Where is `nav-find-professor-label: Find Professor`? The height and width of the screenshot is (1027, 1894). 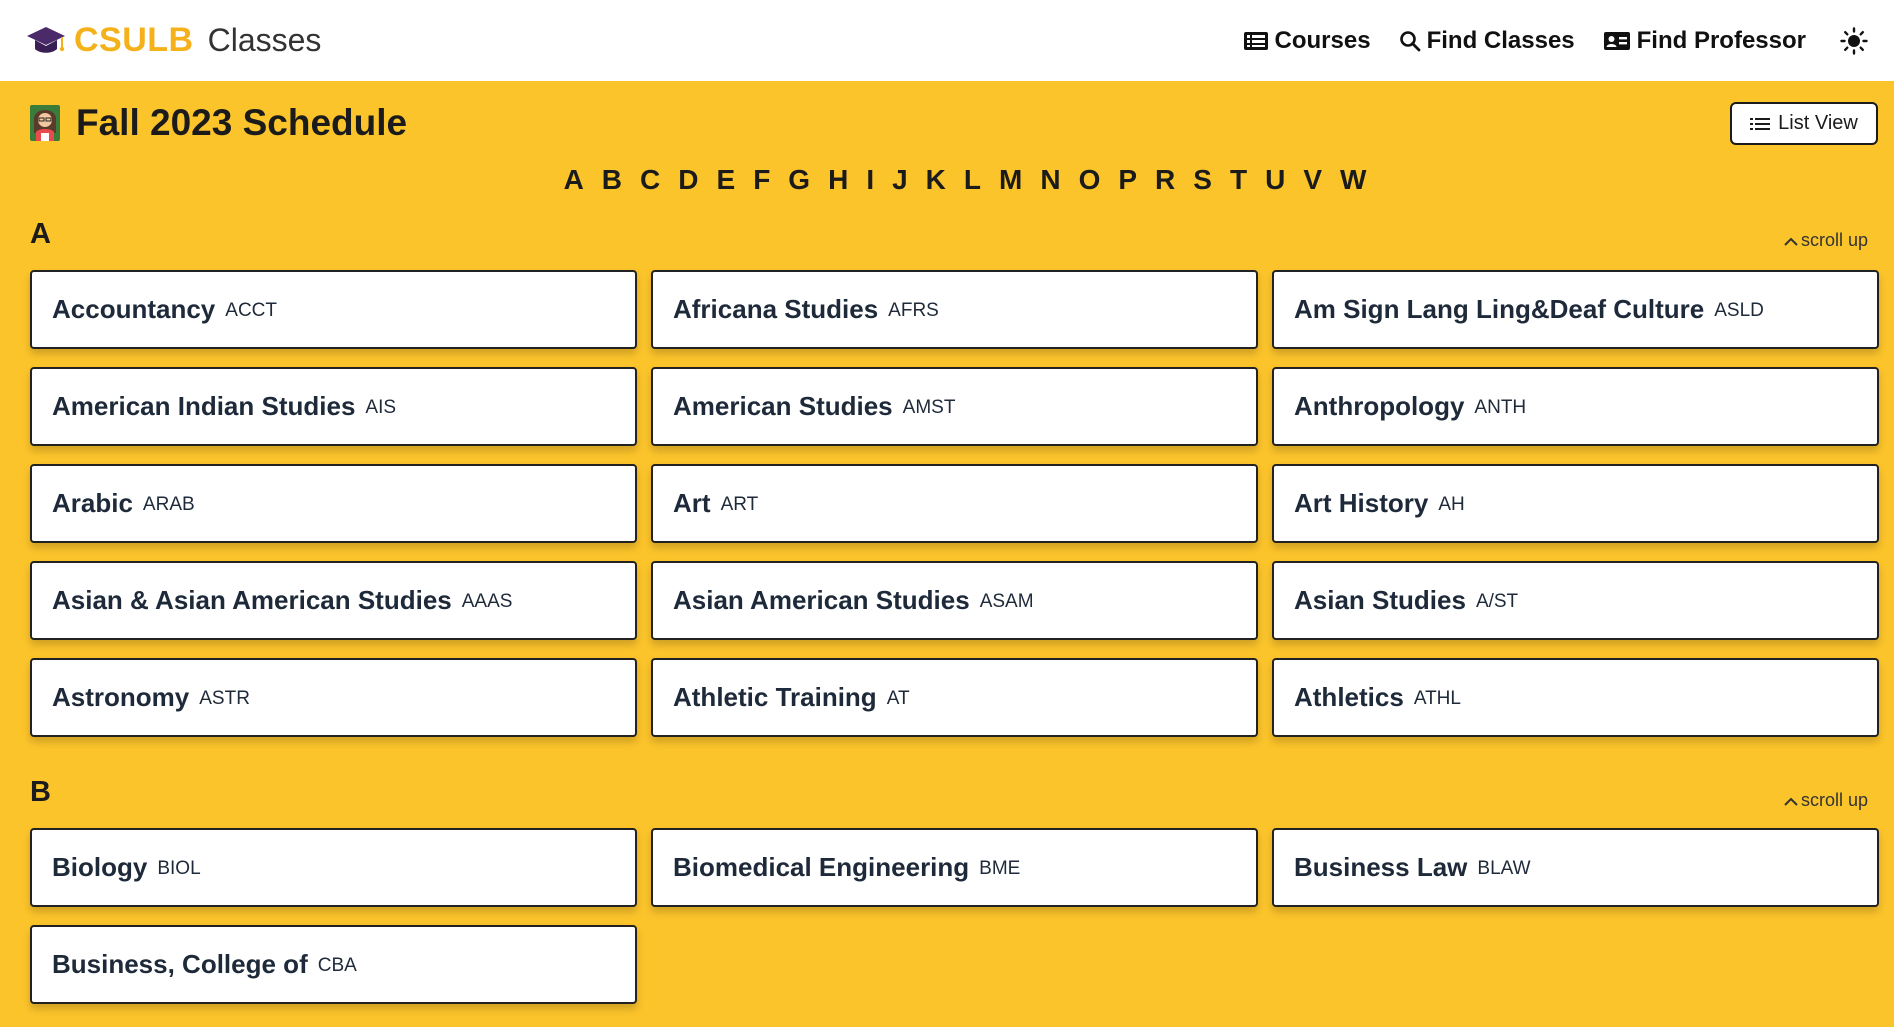 nav-find-professor-label: Find Professor is located at coordinates (1721, 40).